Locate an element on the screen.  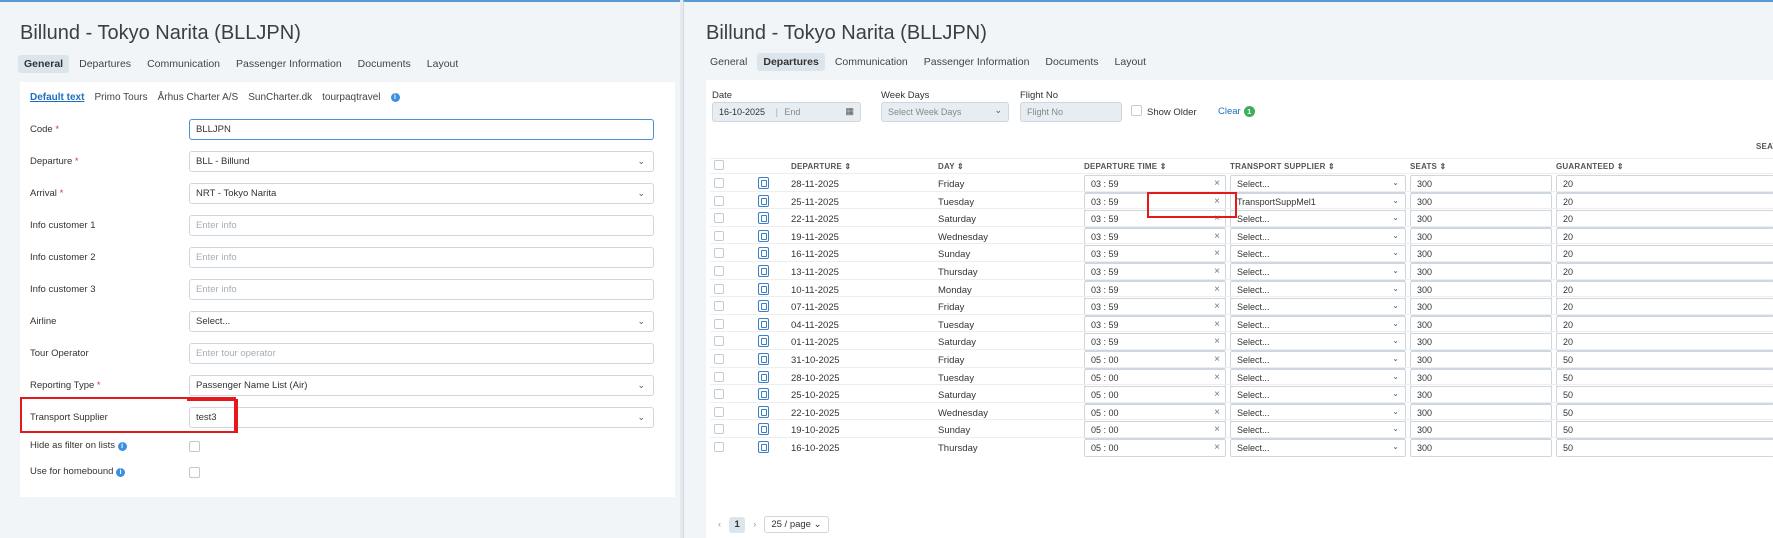
prev-page-button: ‹ is located at coordinates (719, 524).